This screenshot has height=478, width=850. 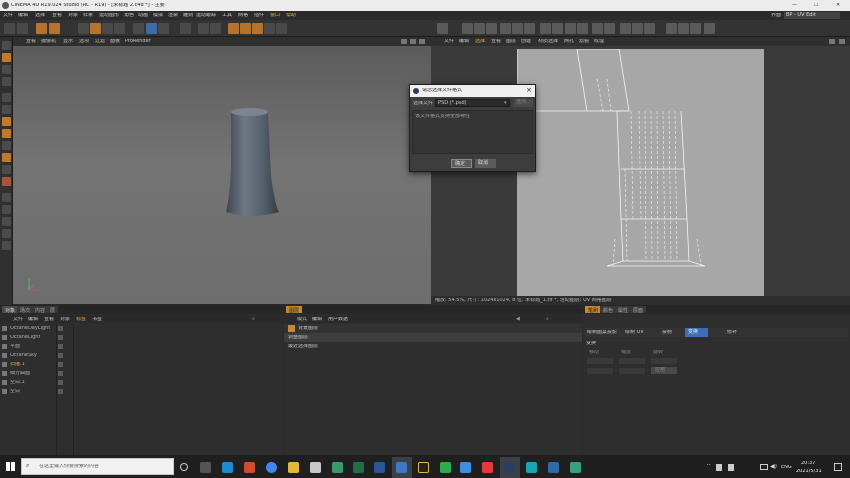 I want to click on magic-wand-icon, so click(x=671, y=28).